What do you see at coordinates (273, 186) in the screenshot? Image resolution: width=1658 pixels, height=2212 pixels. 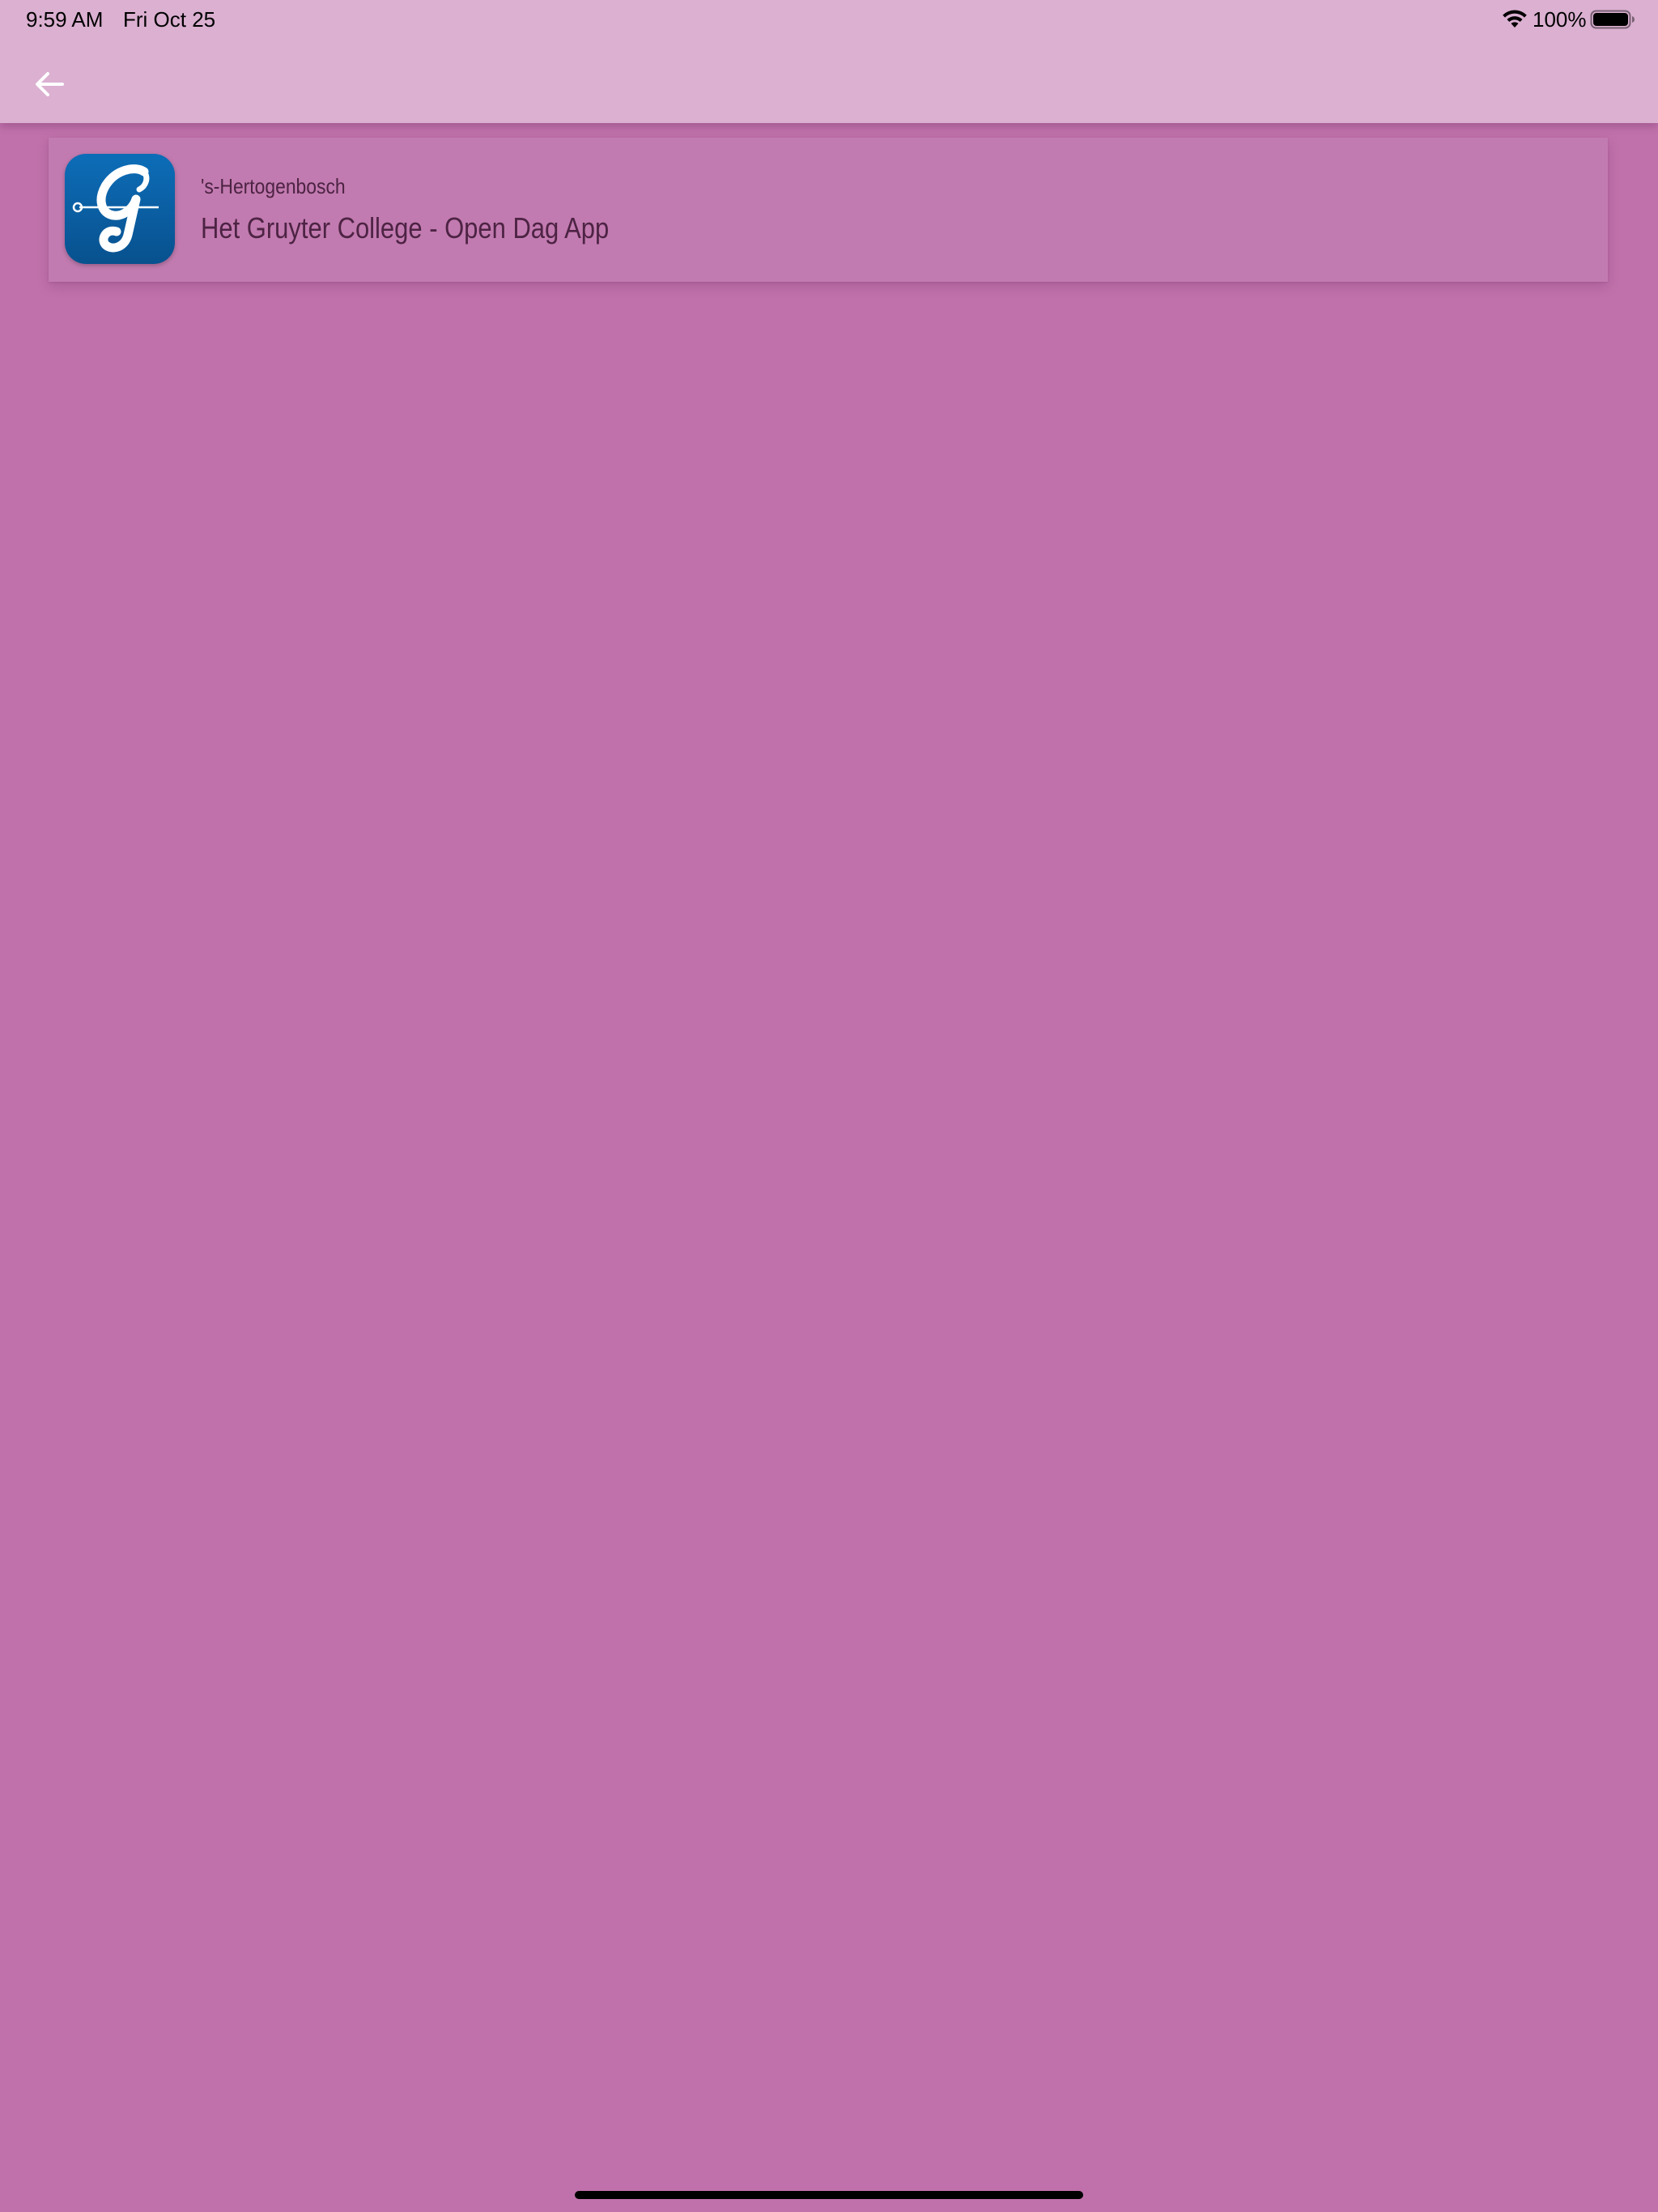 I see `list-item-subtitle: 's-Hertogenbosch` at bounding box center [273, 186].